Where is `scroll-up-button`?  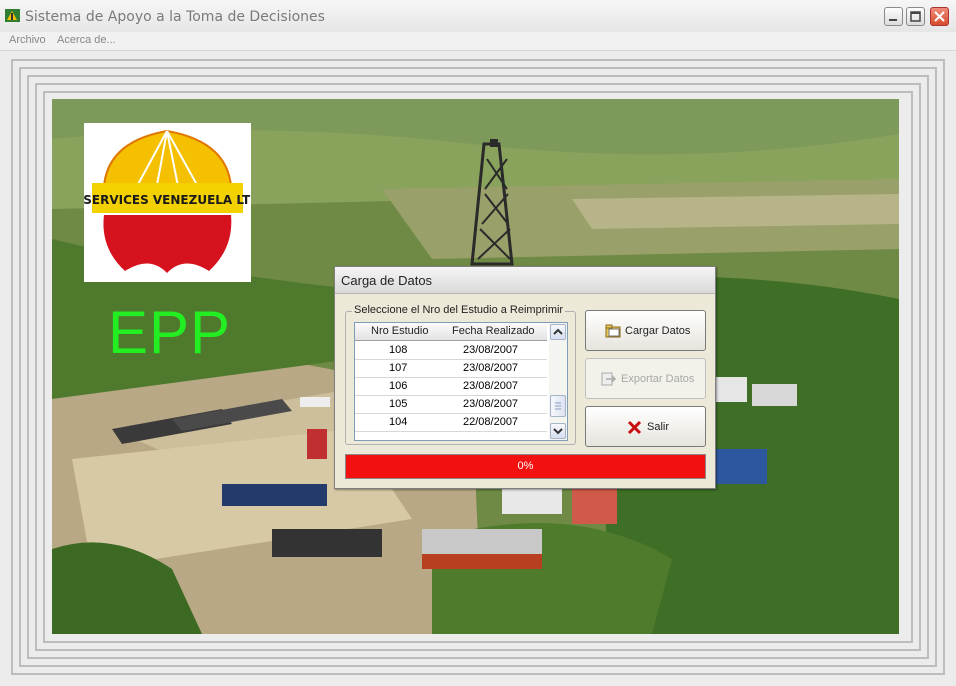 scroll-up-button is located at coordinates (558, 332).